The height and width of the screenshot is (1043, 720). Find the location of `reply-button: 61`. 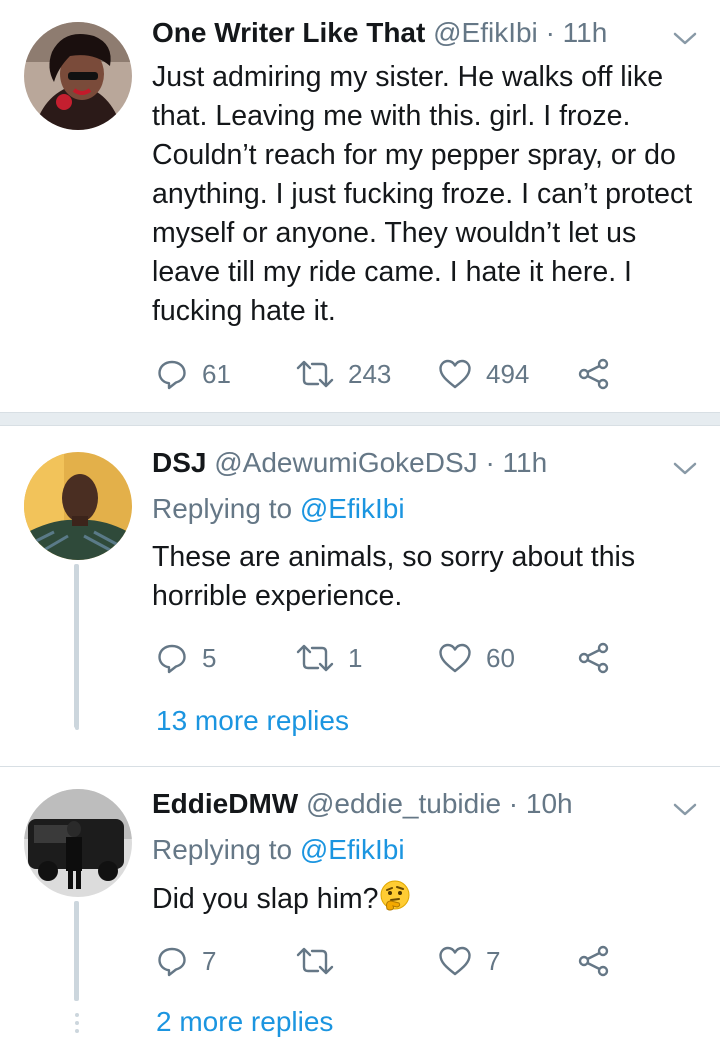

reply-button: 61 is located at coordinates (193, 374).